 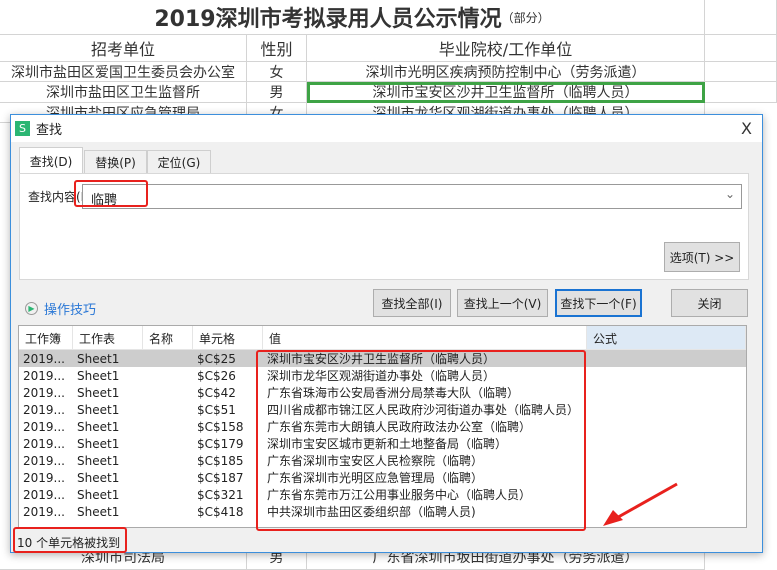 What do you see at coordinates (220, 477) in the screenshot?
I see `result-cell: $C$187` at bounding box center [220, 477].